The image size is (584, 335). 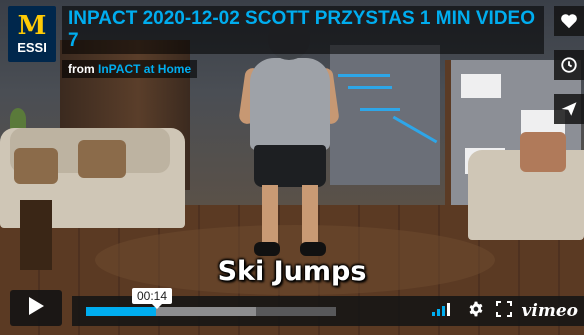 What do you see at coordinates (32, 26) in the screenshot?
I see `logo-letter: M` at bounding box center [32, 26].